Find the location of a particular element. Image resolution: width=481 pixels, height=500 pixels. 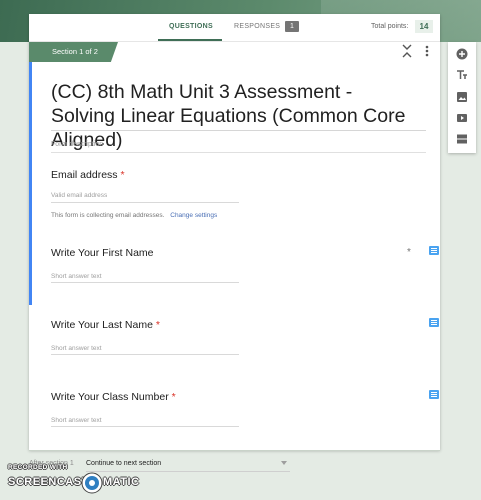

question-title-text: Write Your Last Name is located at coordinates (102, 325).